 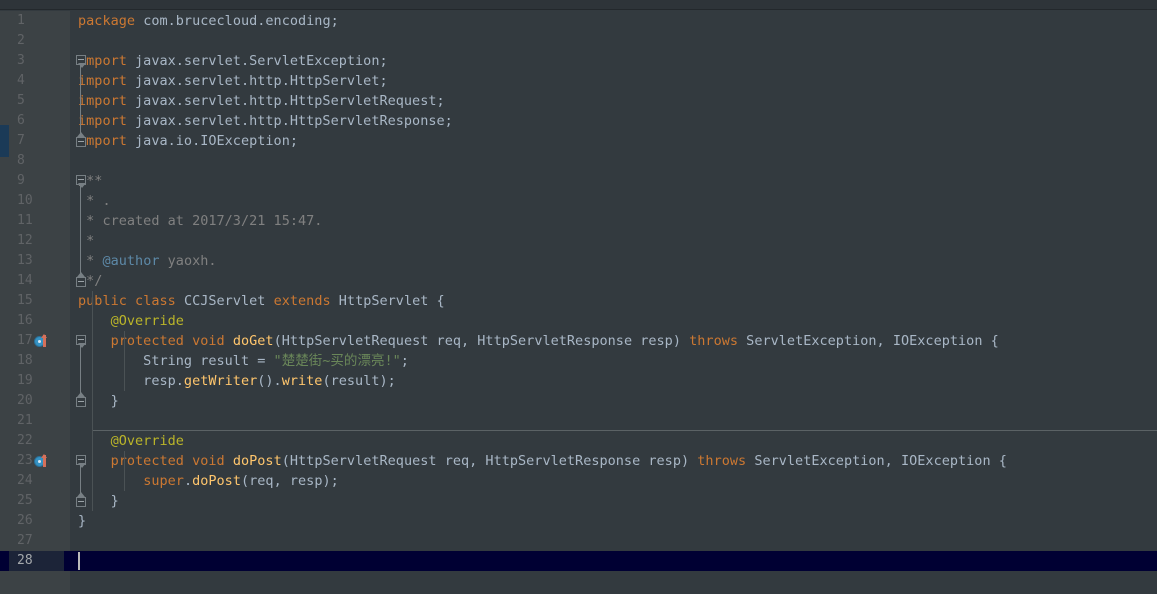 I want to click on code-line: 26}, so click(x=578, y=521).